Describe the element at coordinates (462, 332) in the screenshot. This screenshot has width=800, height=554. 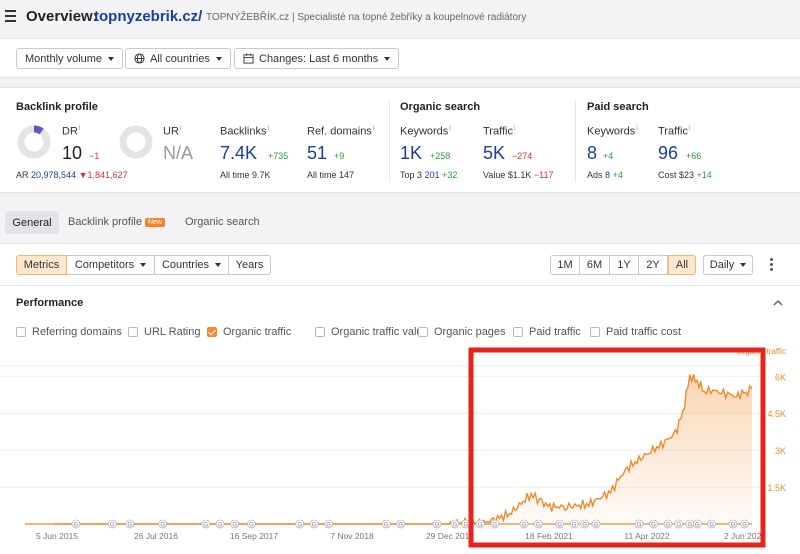
I see `checkbox-organic-pages: Organic pages` at that location.